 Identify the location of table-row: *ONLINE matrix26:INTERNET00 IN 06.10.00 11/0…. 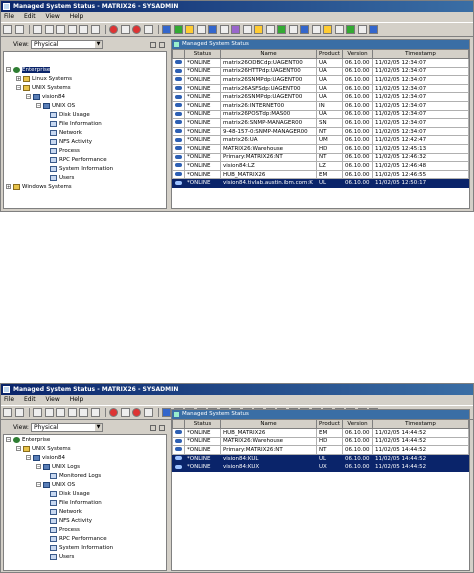
(320, 105).